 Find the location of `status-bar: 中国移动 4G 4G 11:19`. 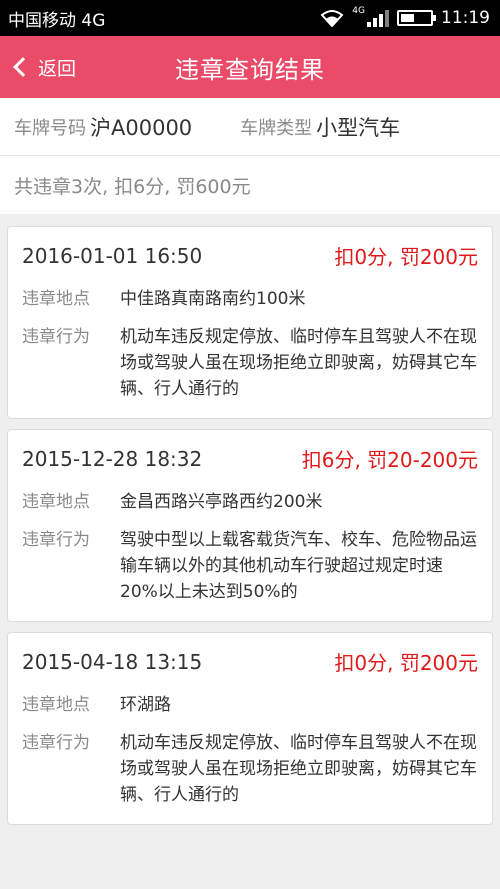

status-bar: 中国移动 4G 4G 11:19 is located at coordinates (250, 18).